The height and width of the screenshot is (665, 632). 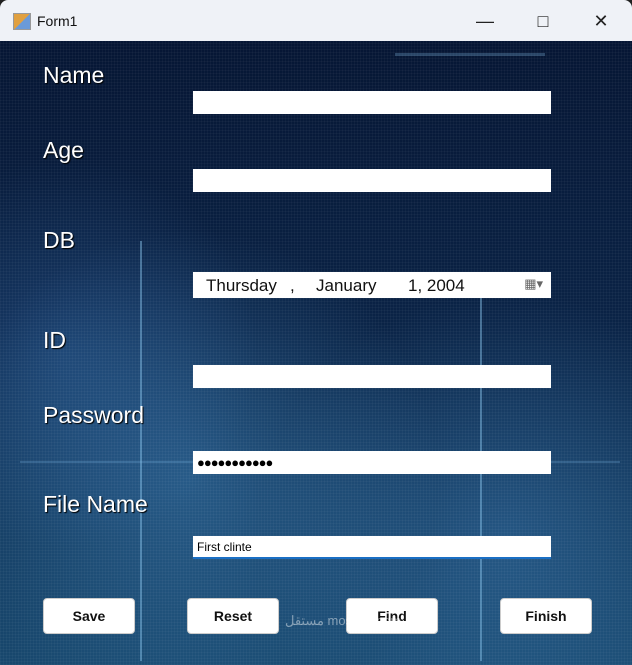 What do you see at coordinates (543, 21) in the screenshot?
I see `maximize-button: □` at bounding box center [543, 21].